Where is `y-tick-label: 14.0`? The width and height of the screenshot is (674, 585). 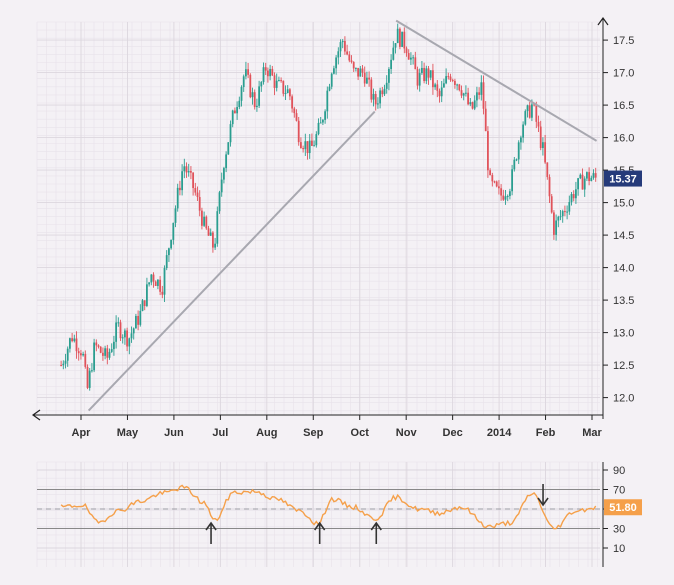 y-tick-label: 14.0 is located at coordinates (623, 269).